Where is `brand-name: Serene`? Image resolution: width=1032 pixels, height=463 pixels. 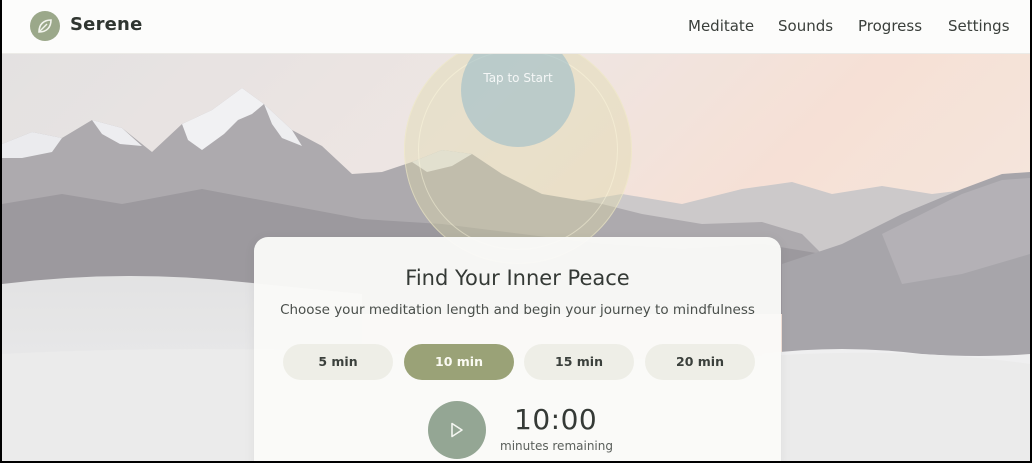
brand-name: Serene is located at coordinates (106, 24).